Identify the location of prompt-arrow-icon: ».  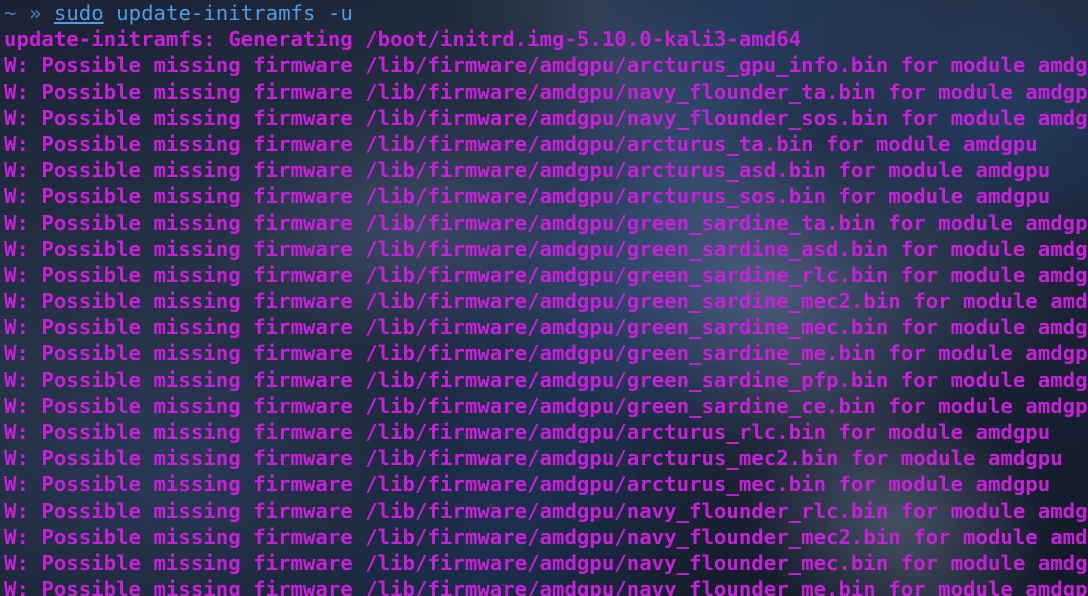
(35, 13).